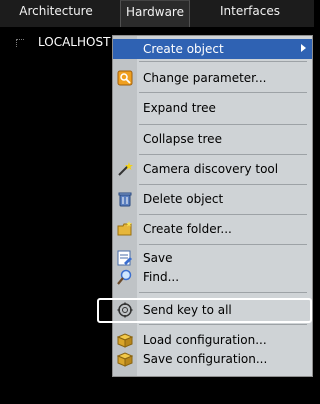 This screenshot has height=404, width=320. What do you see at coordinates (250, 13) in the screenshot?
I see `tab-interfaces: Interfaces` at bounding box center [250, 13].